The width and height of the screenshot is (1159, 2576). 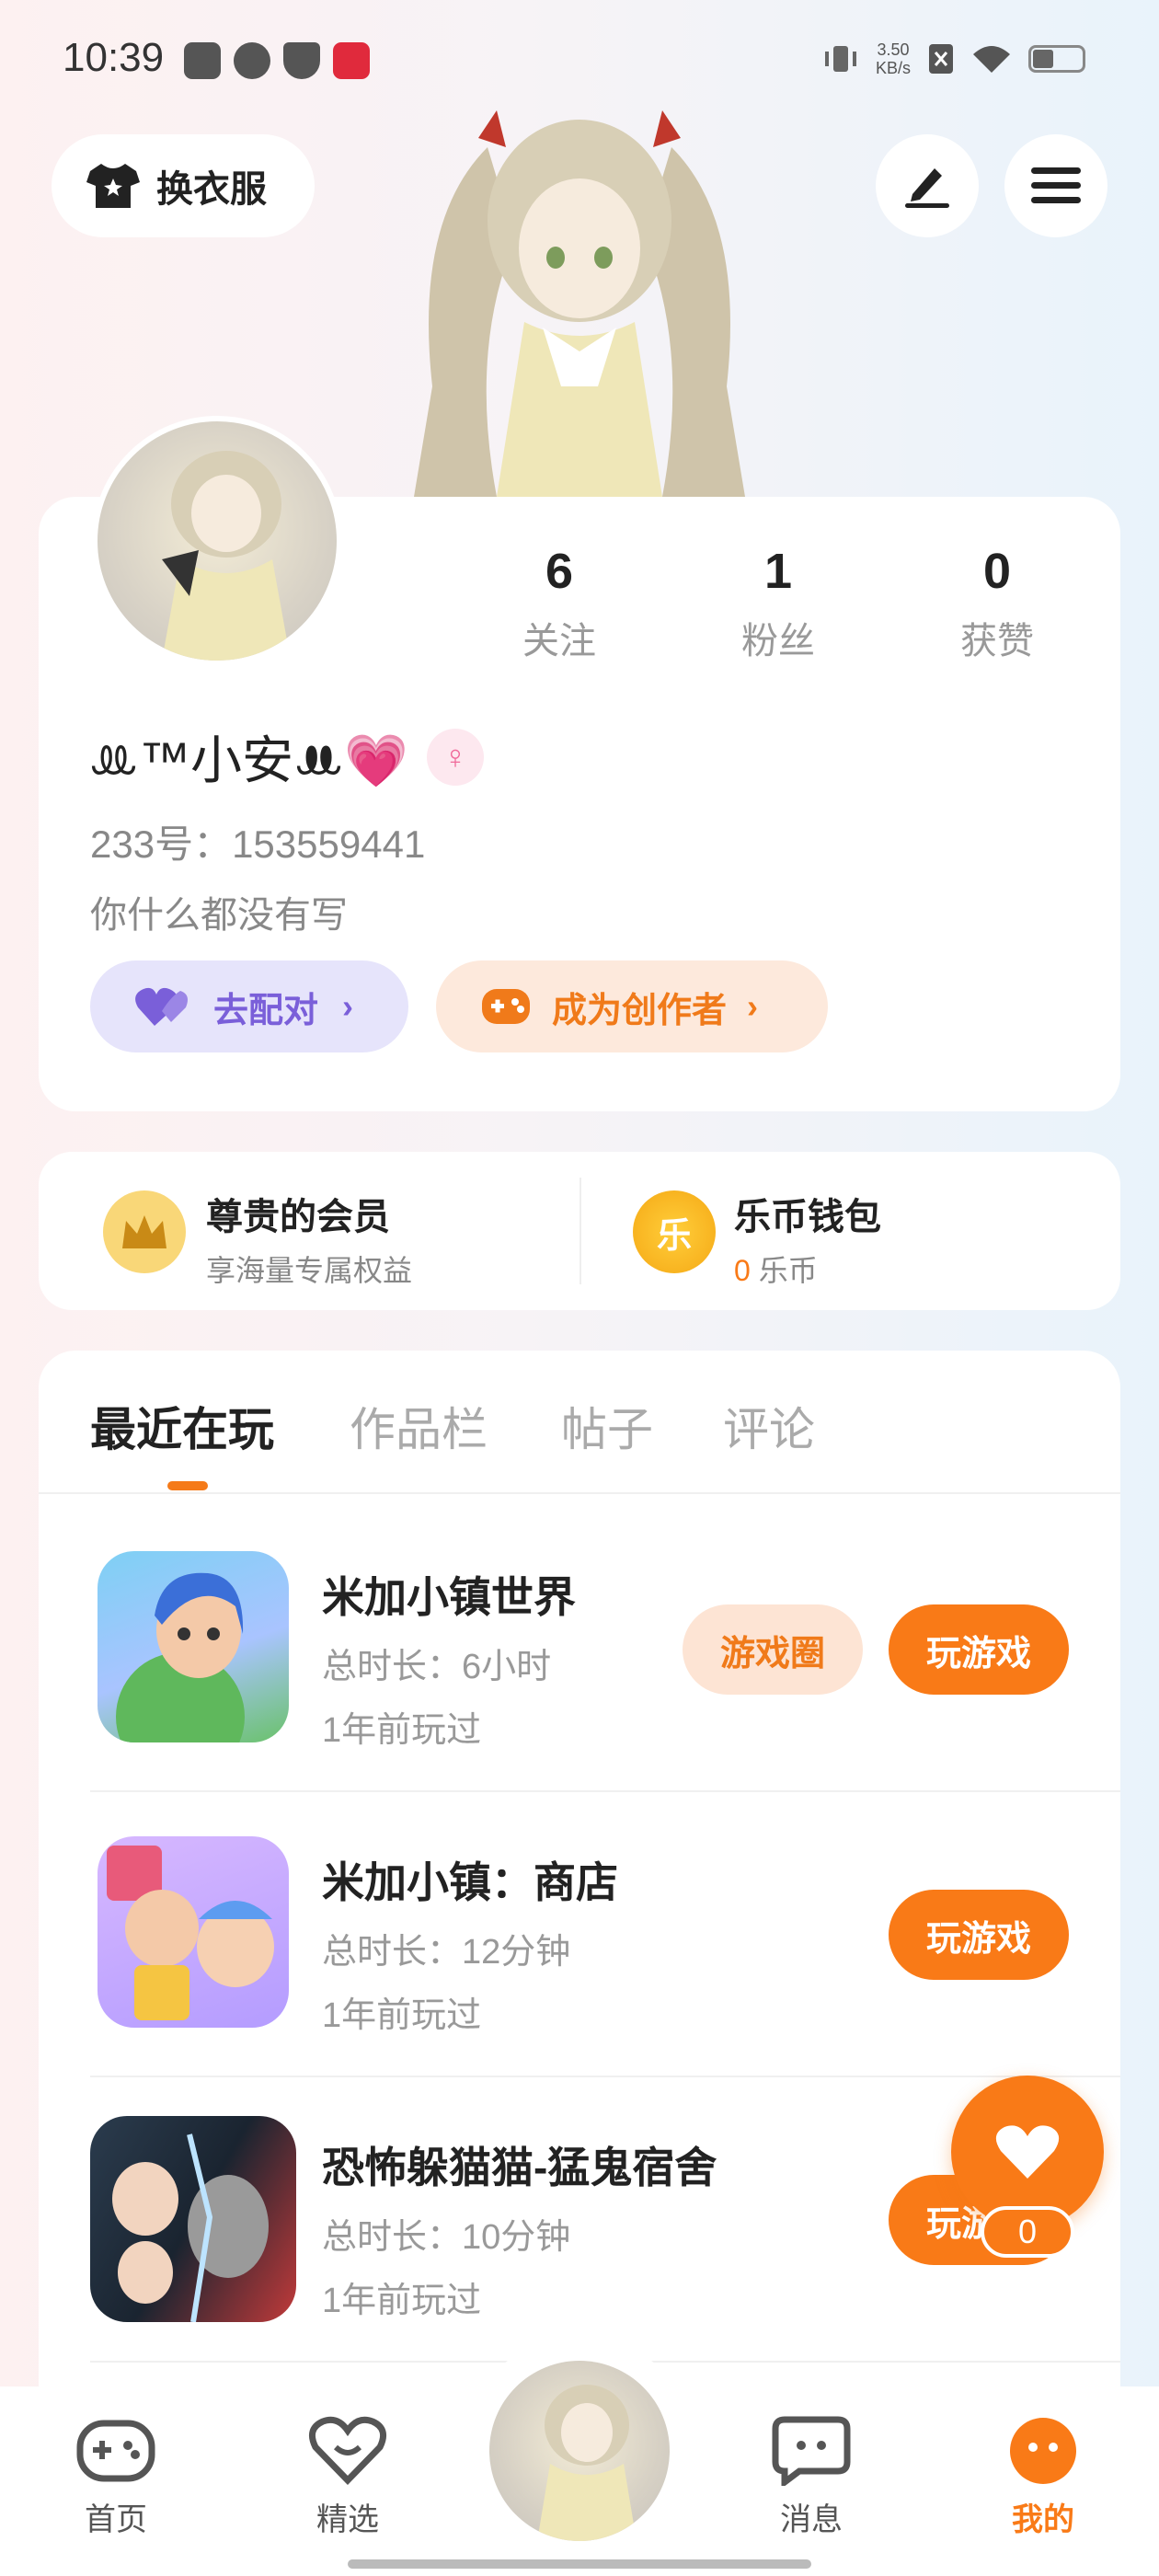 What do you see at coordinates (991, 59) in the screenshot?
I see `wifi-icon` at bounding box center [991, 59].